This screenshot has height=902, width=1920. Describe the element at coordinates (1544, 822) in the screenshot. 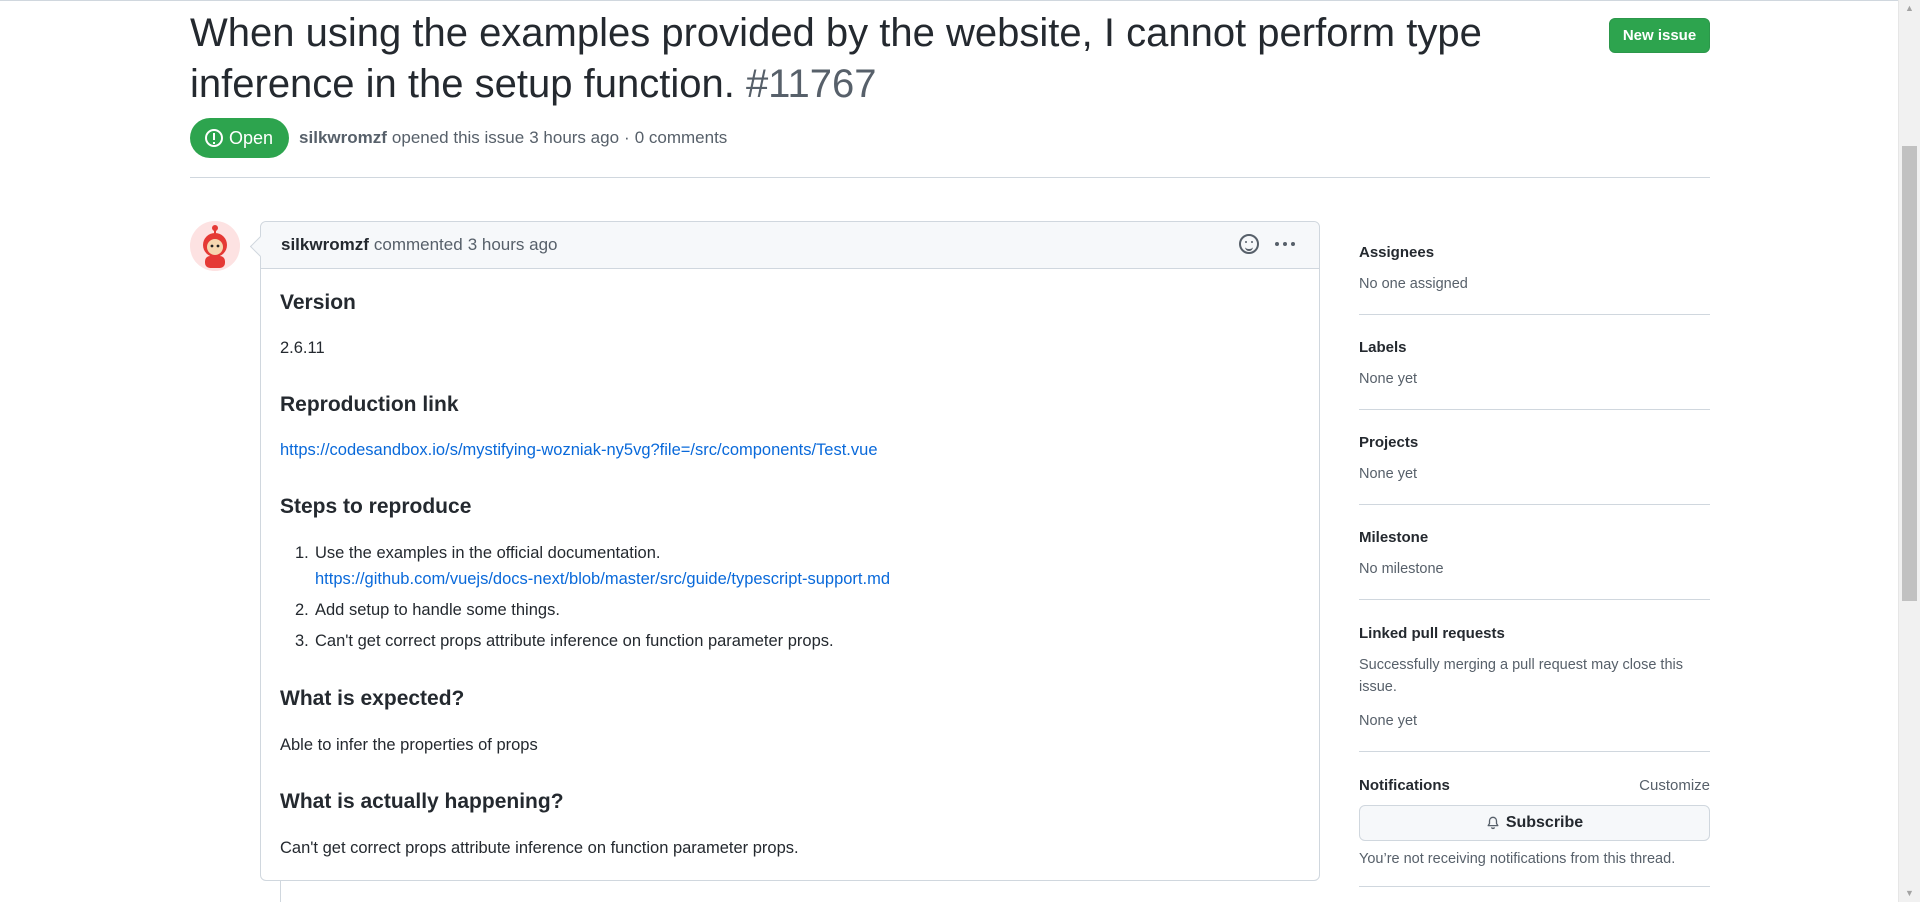

I see `subscribe-label: Subscribe` at that location.